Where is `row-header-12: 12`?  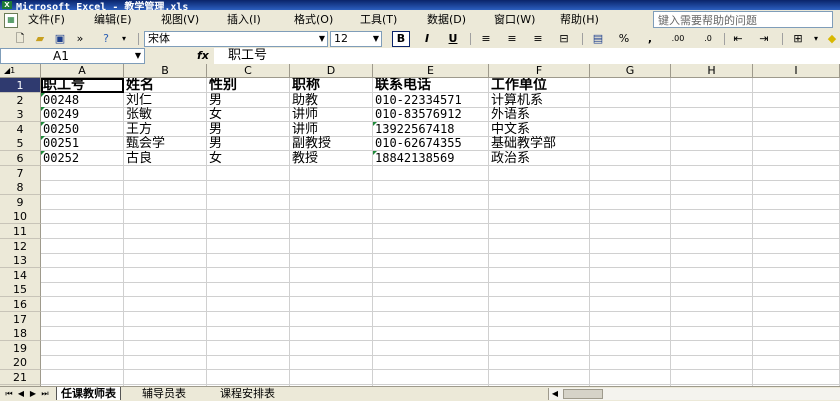
row-header-12: 12 is located at coordinates (20, 246).